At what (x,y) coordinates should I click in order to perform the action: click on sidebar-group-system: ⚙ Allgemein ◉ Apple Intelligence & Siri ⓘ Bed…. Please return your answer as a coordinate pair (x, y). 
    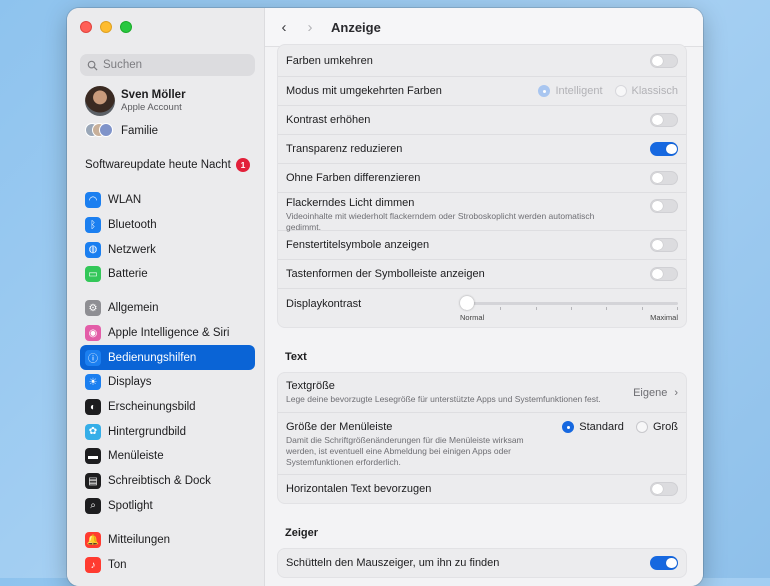
    Looking at the image, I should click on (167, 407).